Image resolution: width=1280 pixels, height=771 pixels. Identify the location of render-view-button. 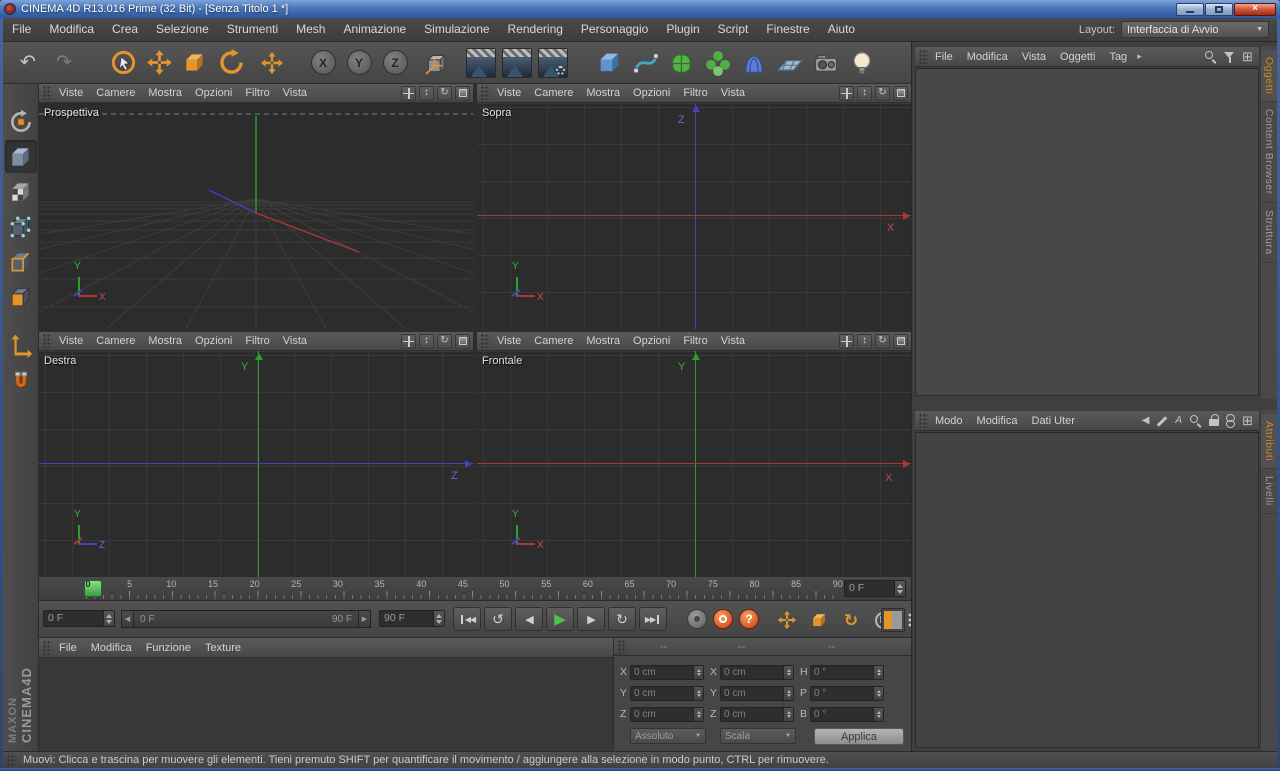
(481, 63).